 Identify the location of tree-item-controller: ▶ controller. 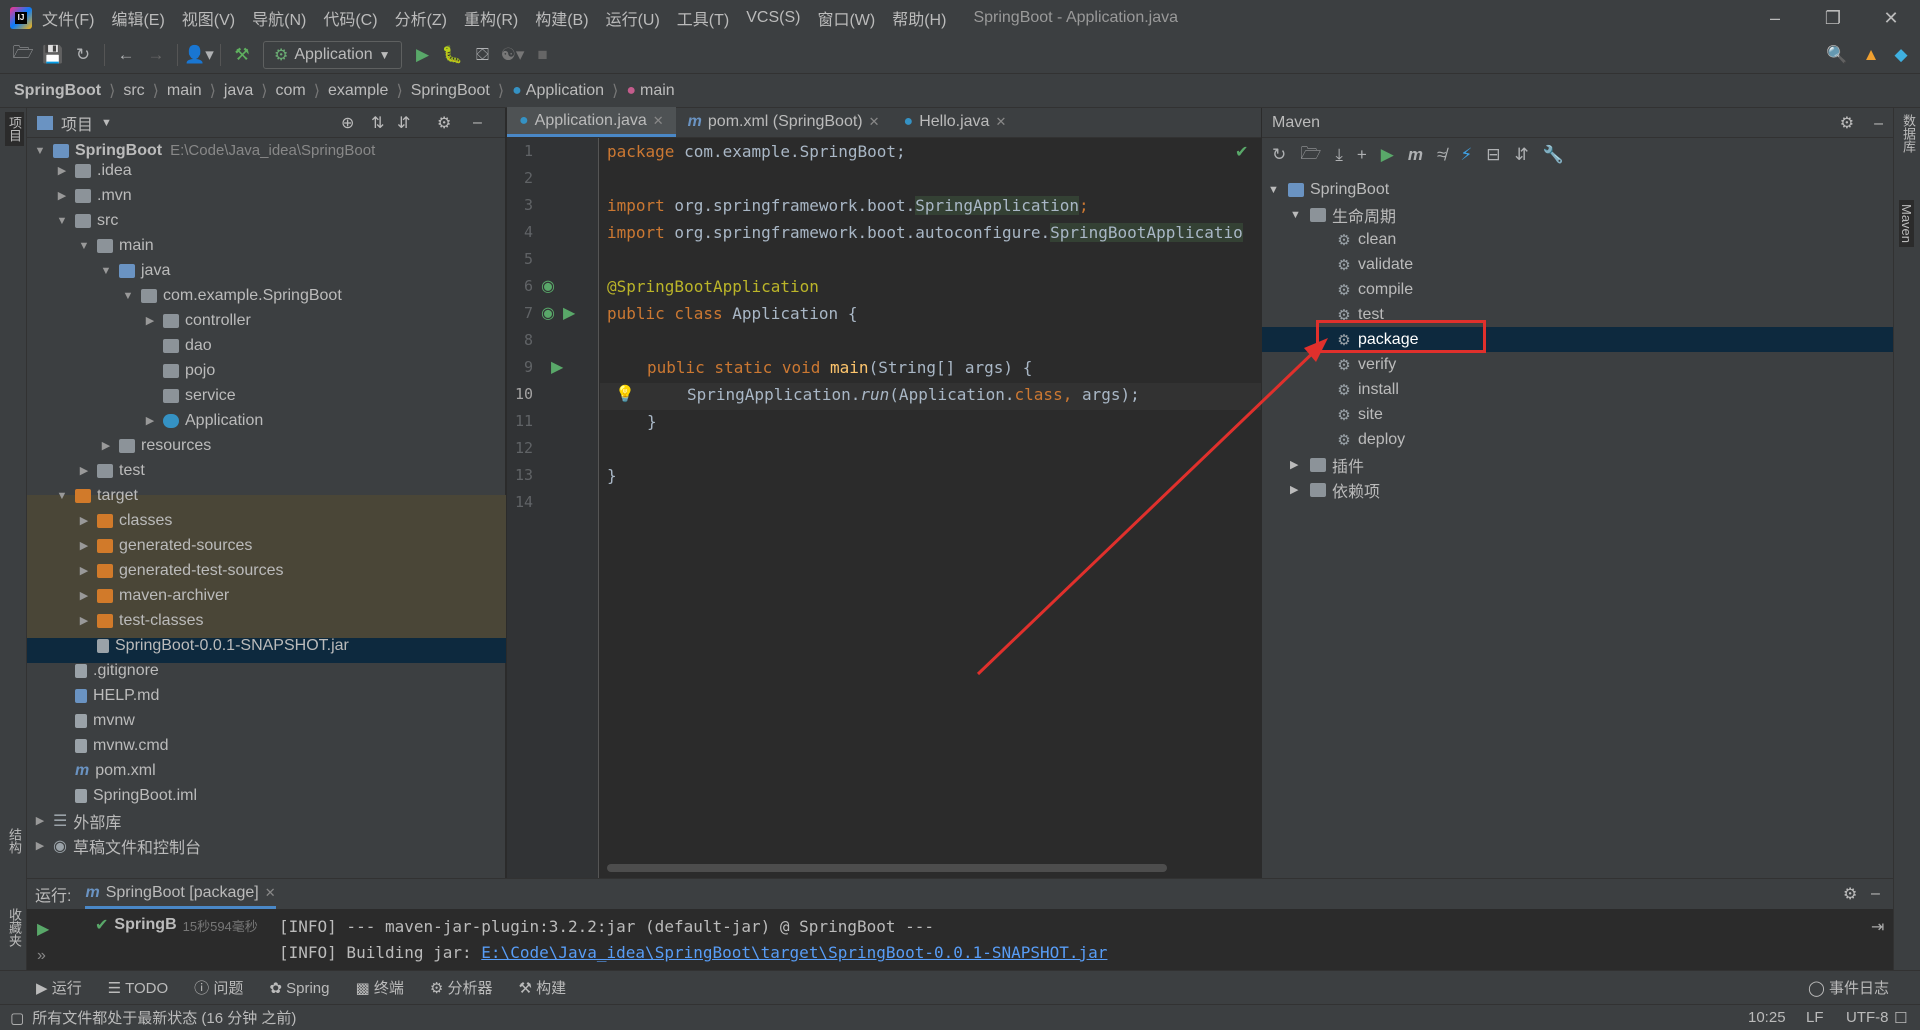
(266, 320).